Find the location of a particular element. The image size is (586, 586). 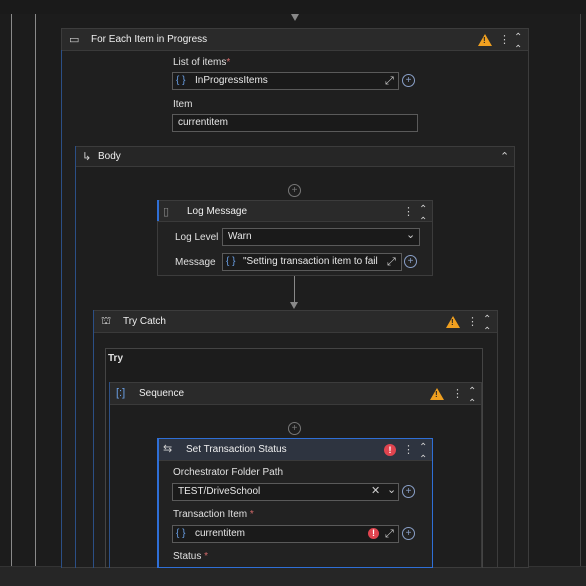

transaction-item-label: Transaction Item * is located at coordinates (213, 514).